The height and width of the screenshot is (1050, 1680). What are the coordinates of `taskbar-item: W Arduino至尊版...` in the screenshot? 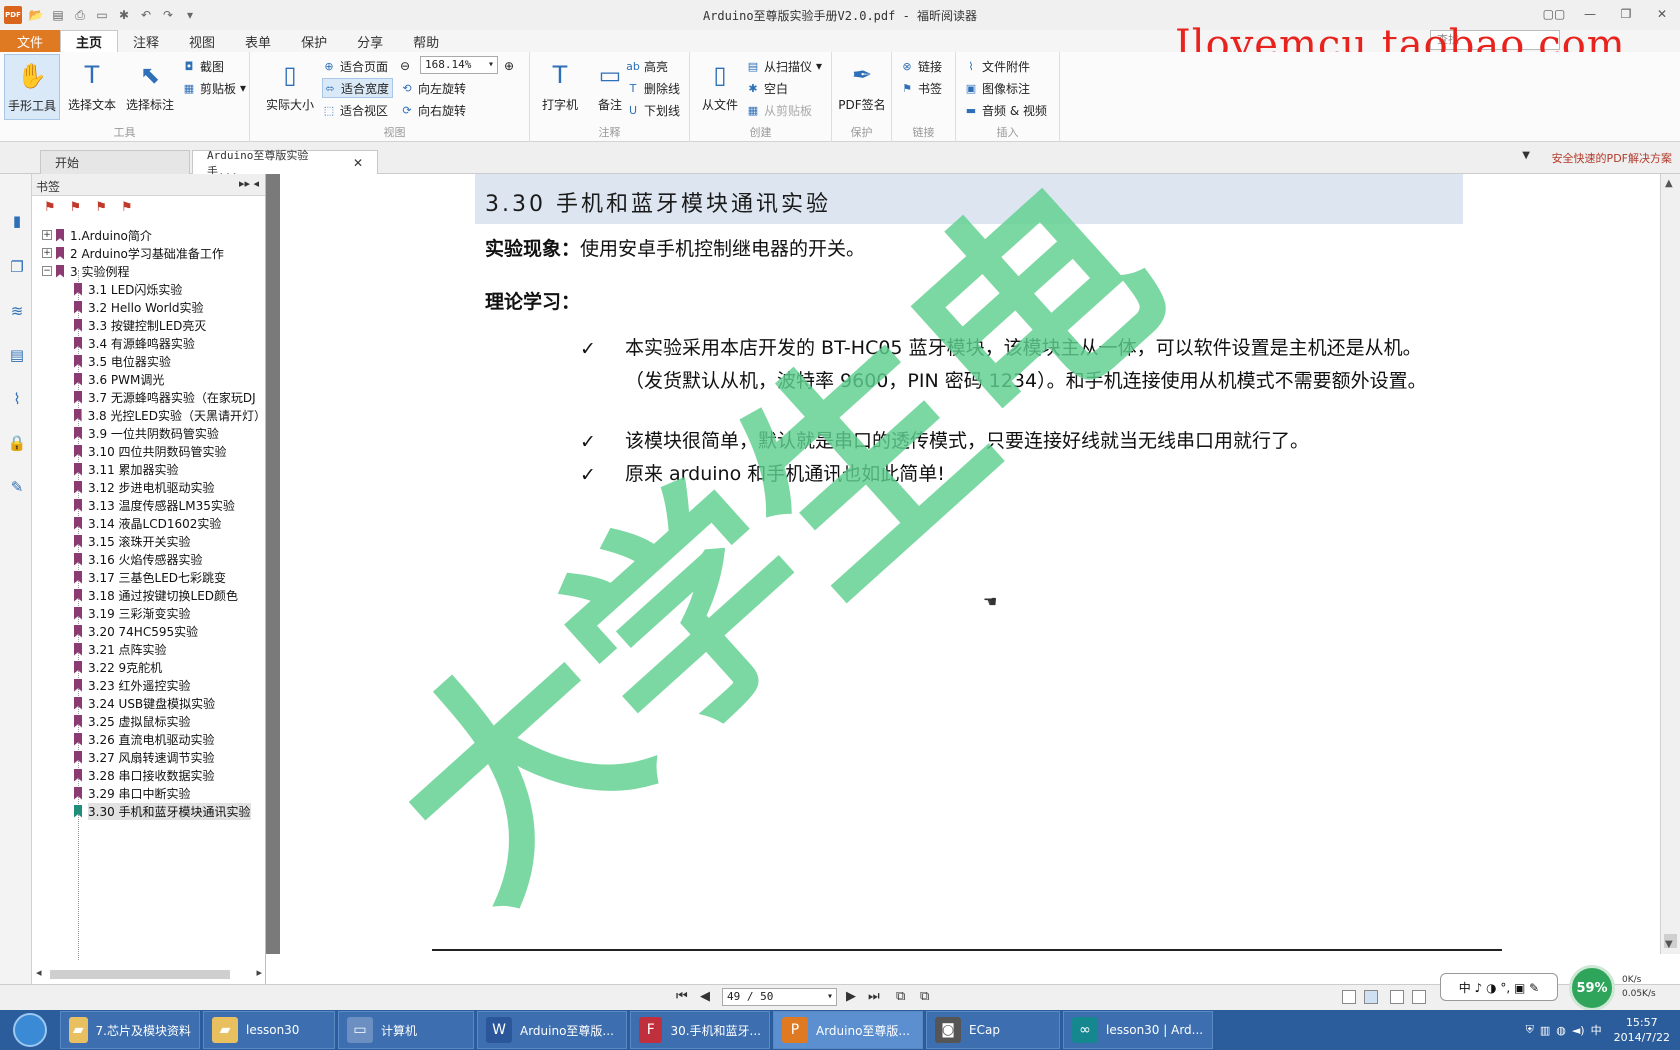 It's located at (552, 1030).